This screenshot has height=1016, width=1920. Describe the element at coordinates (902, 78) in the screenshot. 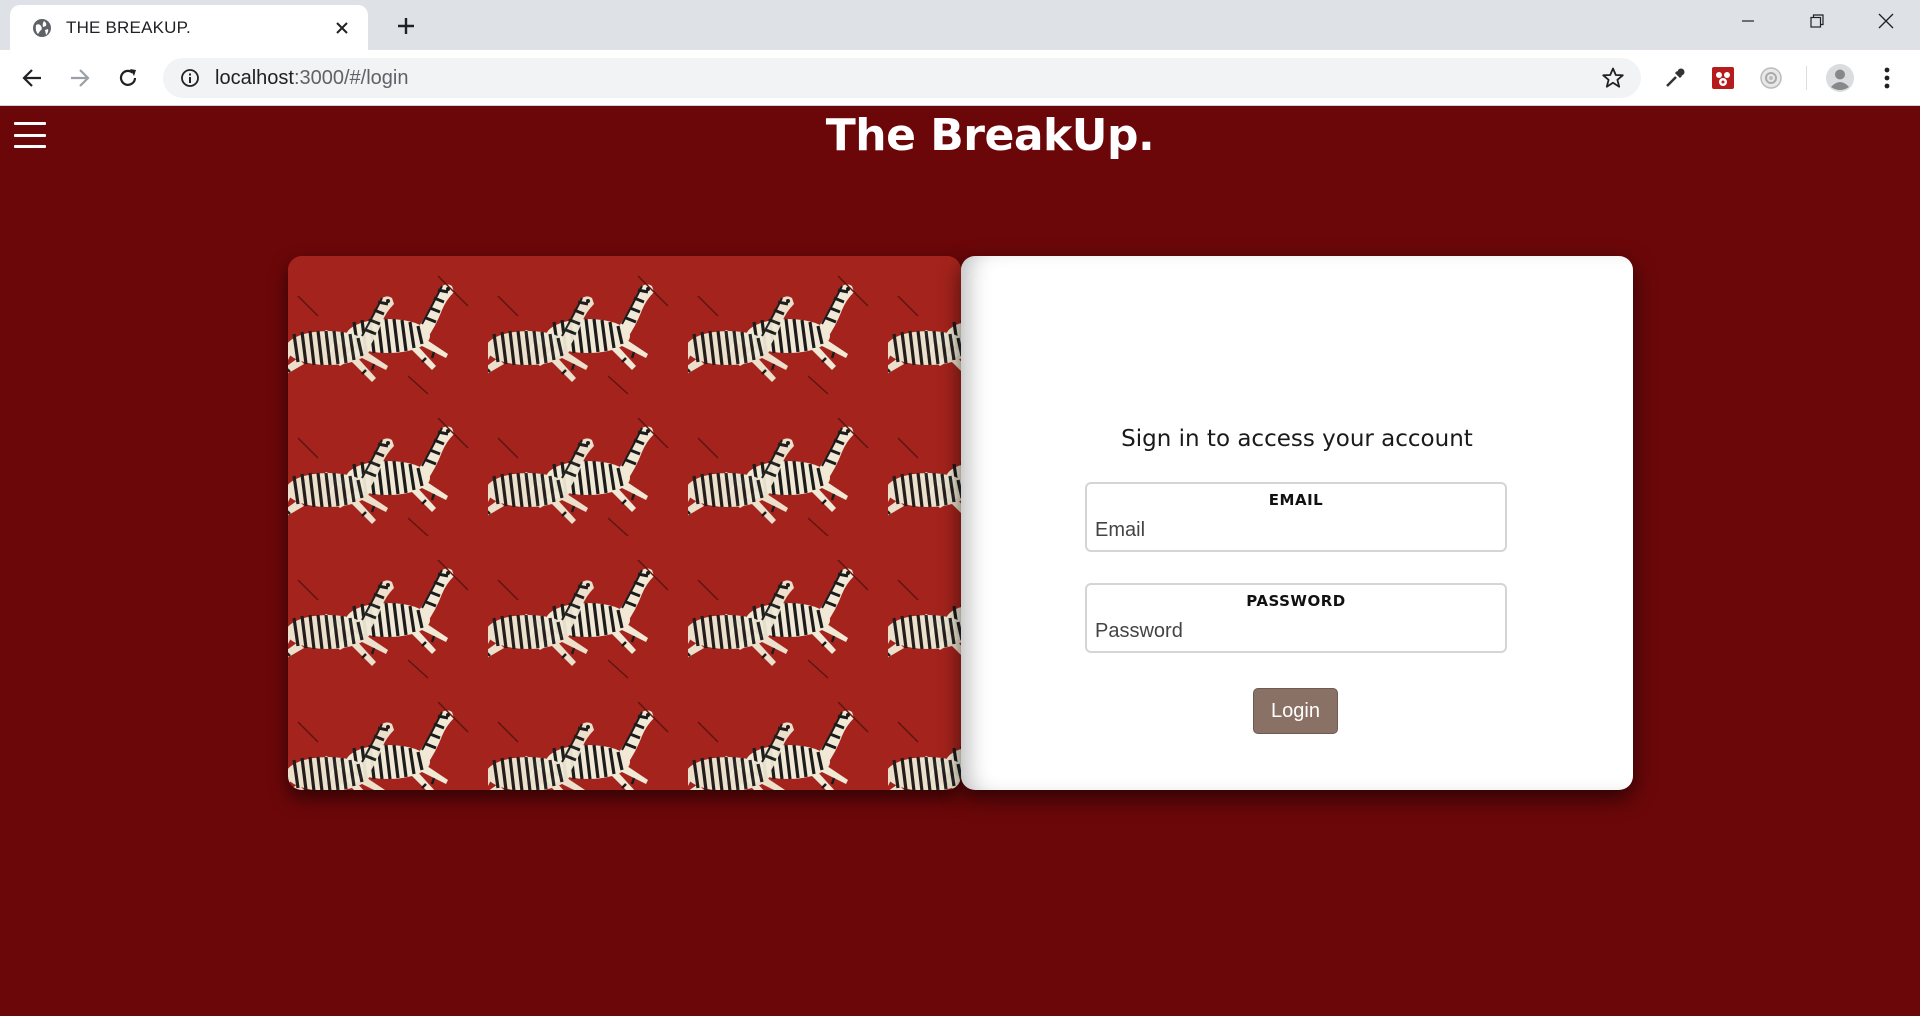

I see `address-bar: localhost:3000/#/login` at that location.